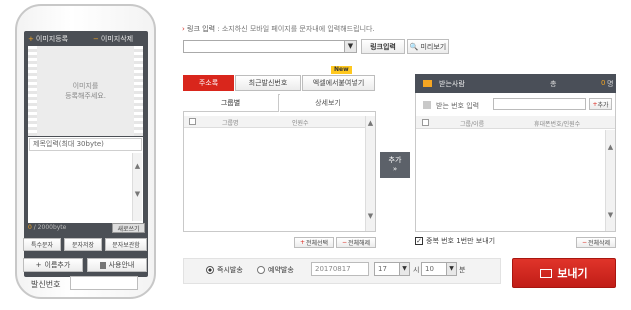  Describe the element at coordinates (452, 84) in the screenshot. I see `recipients-title: 받는사람` at that location.